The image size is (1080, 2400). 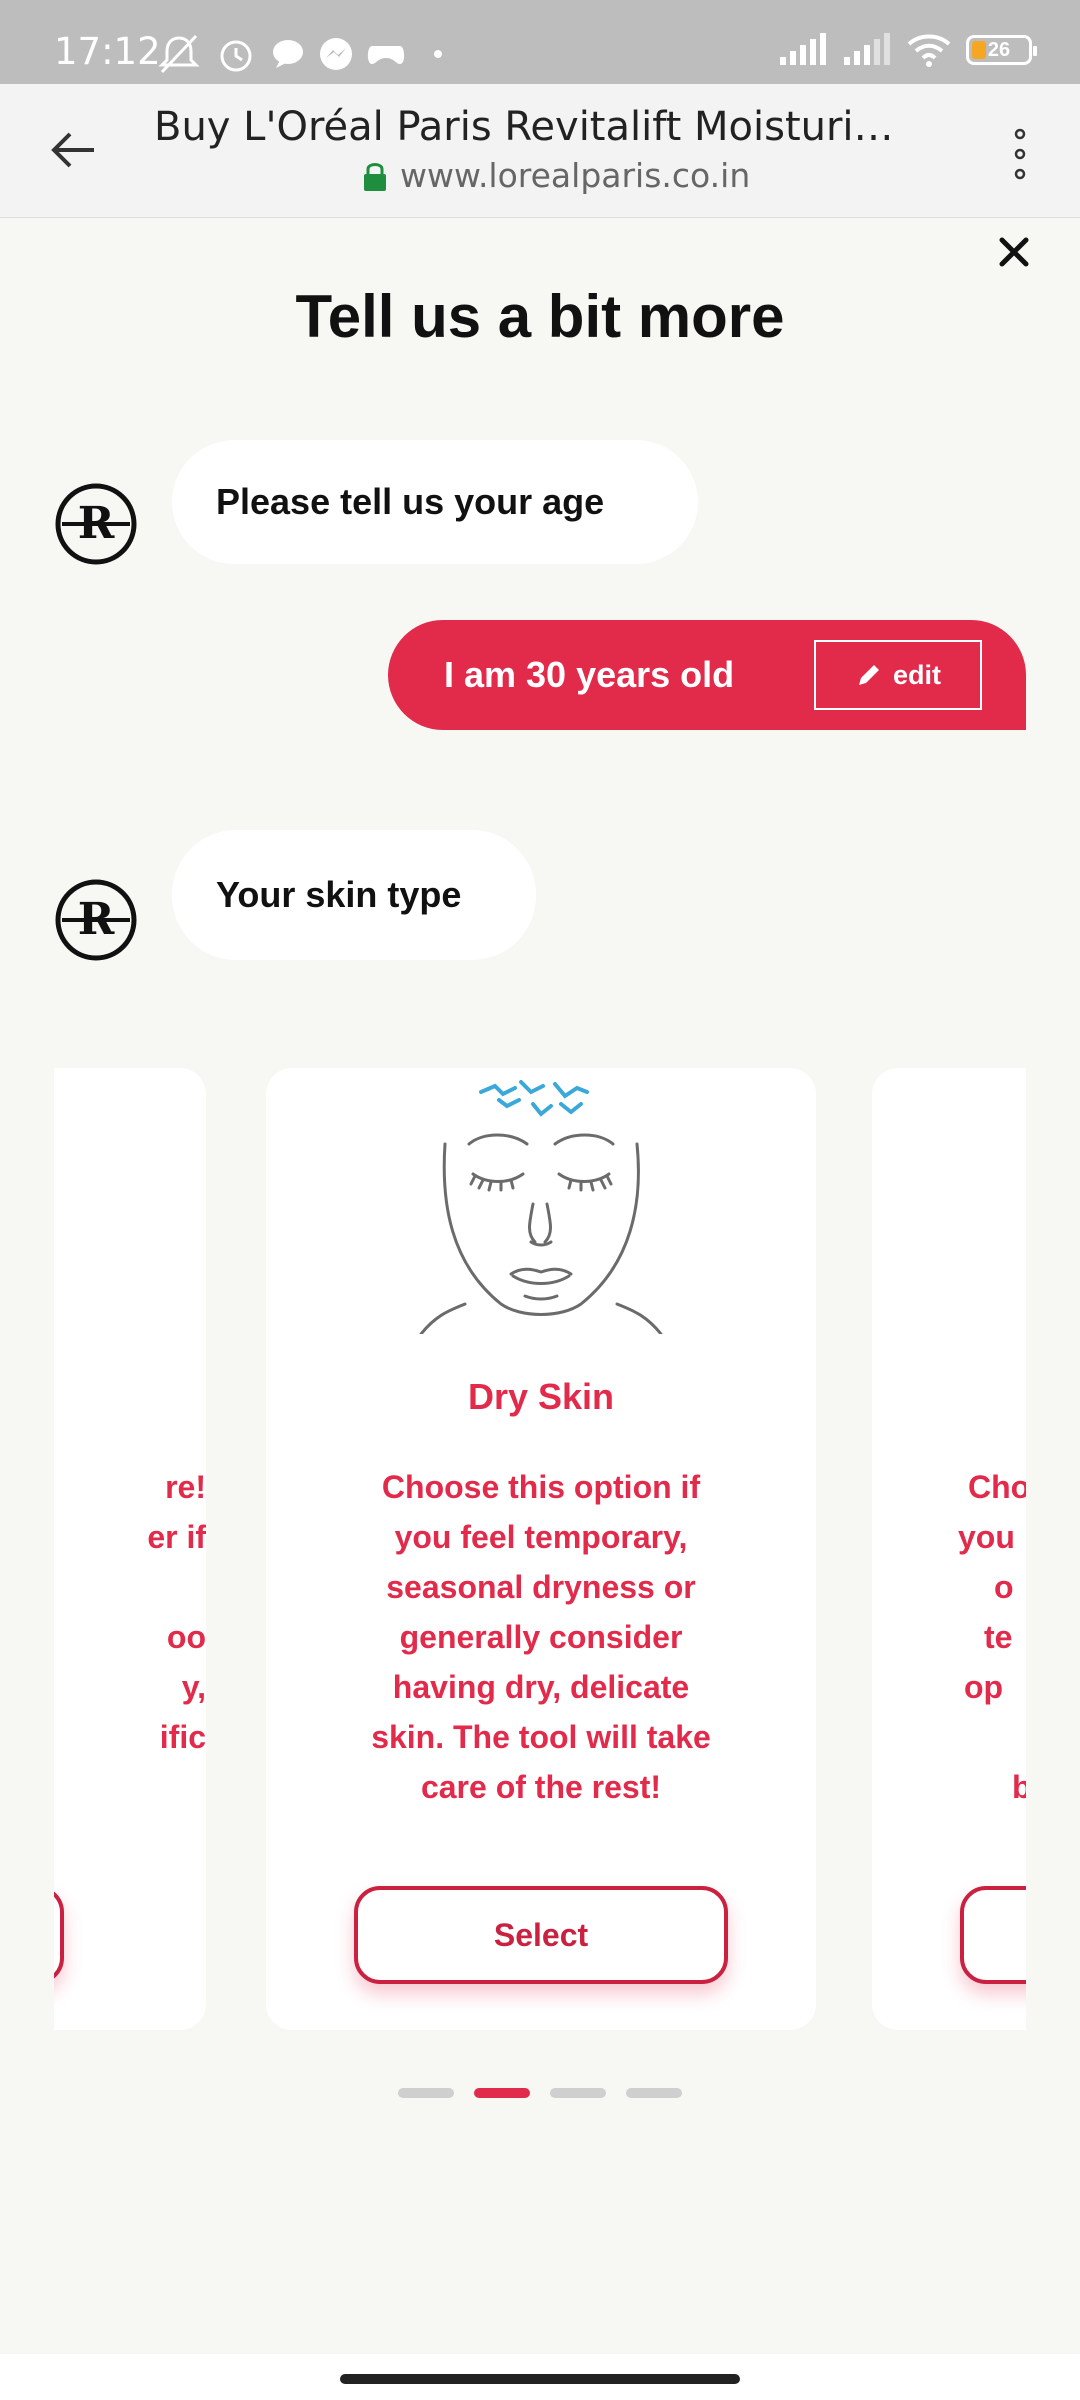 What do you see at coordinates (336, 54) in the screenshot?
I see `messenger-icon` at bounding box center [336, 54].